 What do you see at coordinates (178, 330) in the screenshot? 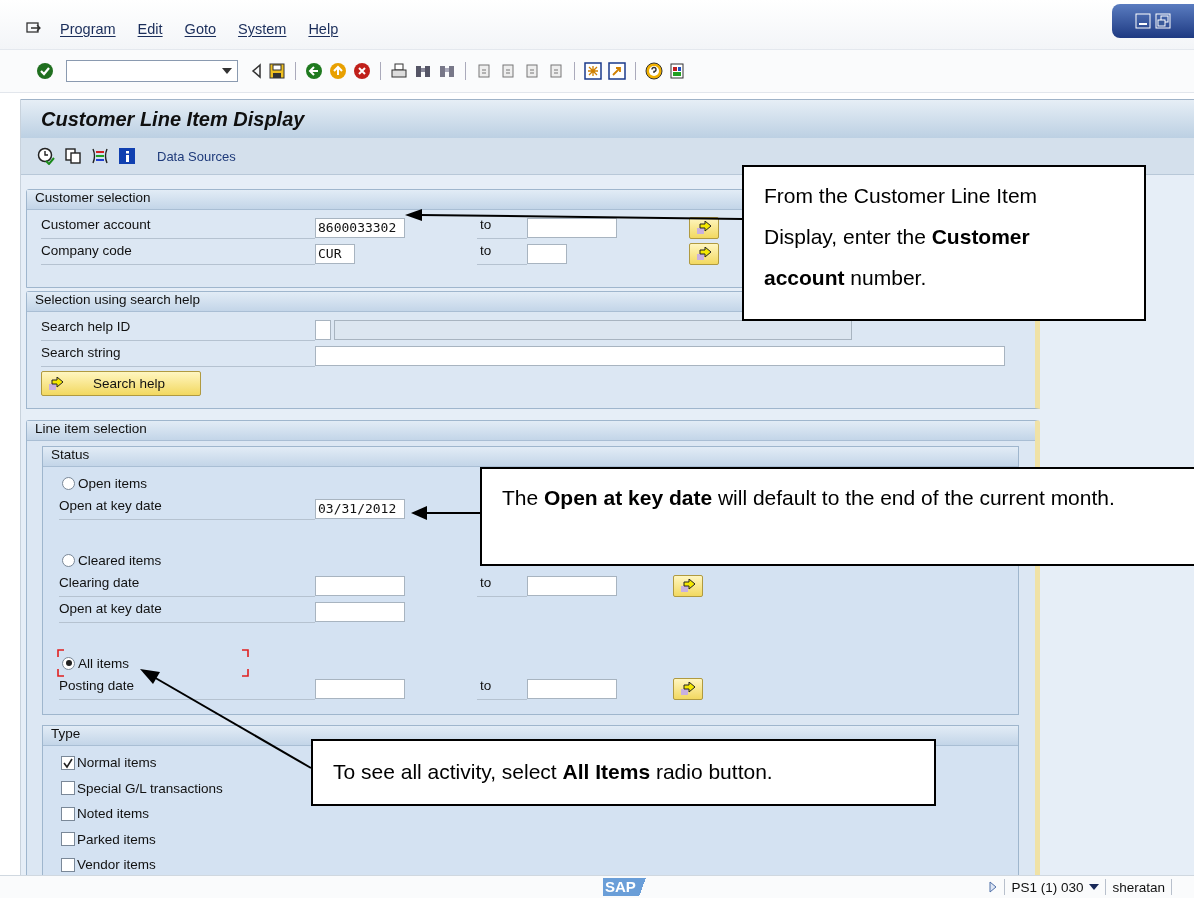
I see `field-label: Search help ID` at bounding box center [178, 330].